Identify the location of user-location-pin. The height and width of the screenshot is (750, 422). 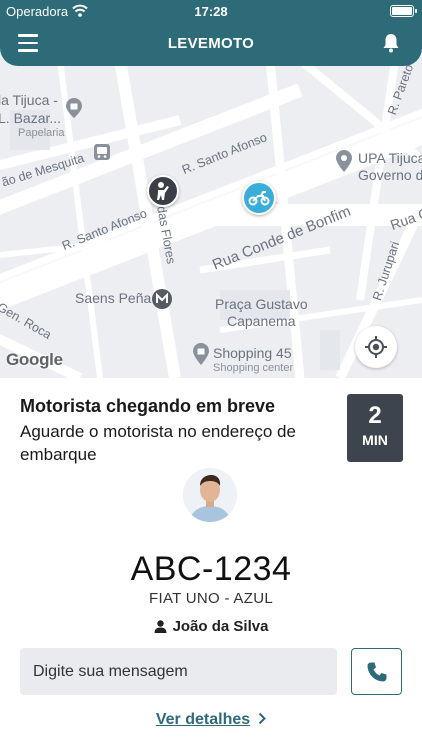
(163, 191).